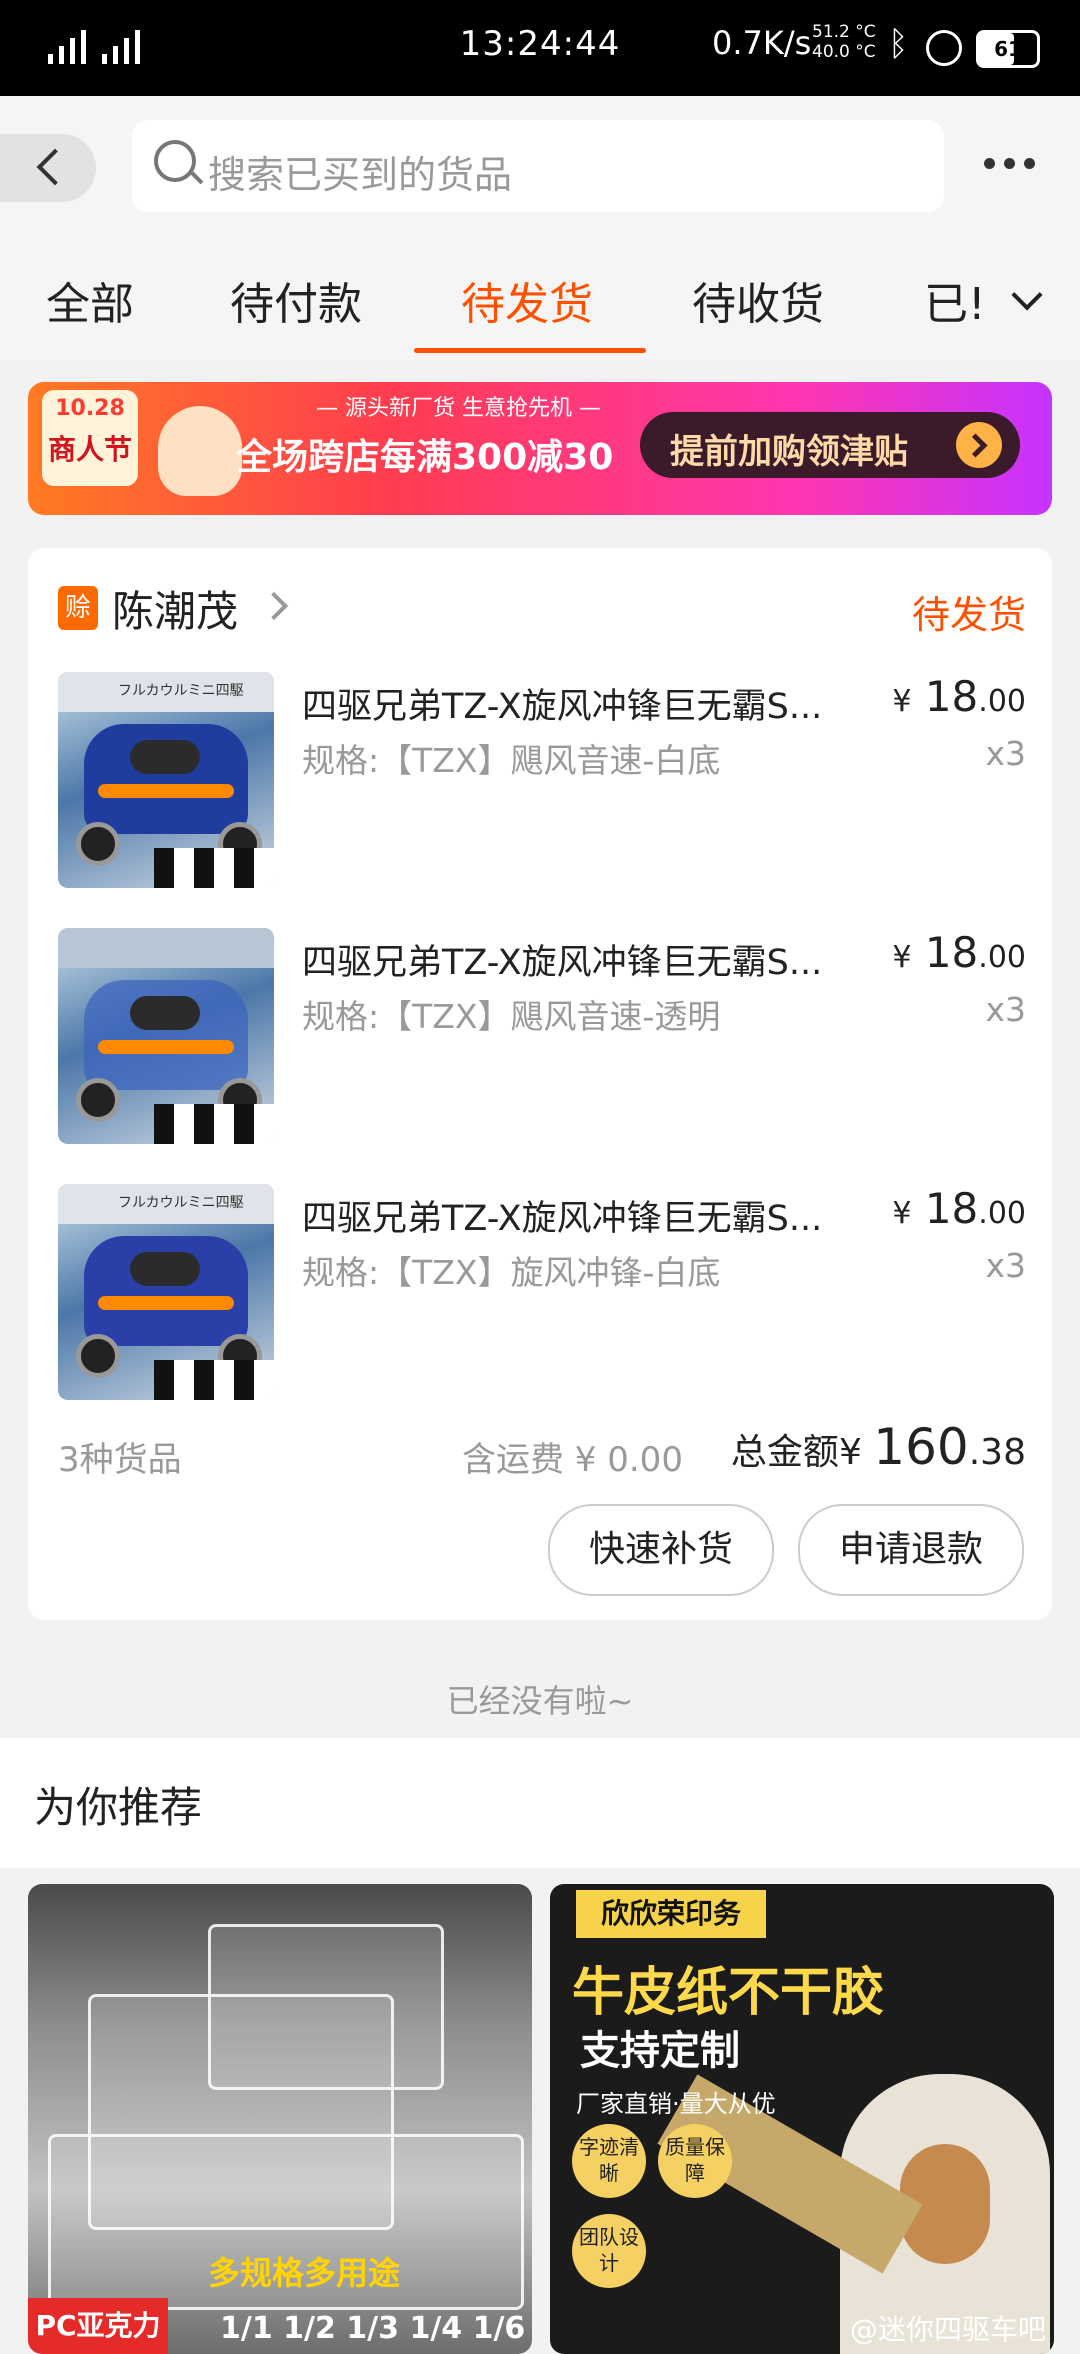  I want to click on battery-icon: 61, so click(1008, 49).